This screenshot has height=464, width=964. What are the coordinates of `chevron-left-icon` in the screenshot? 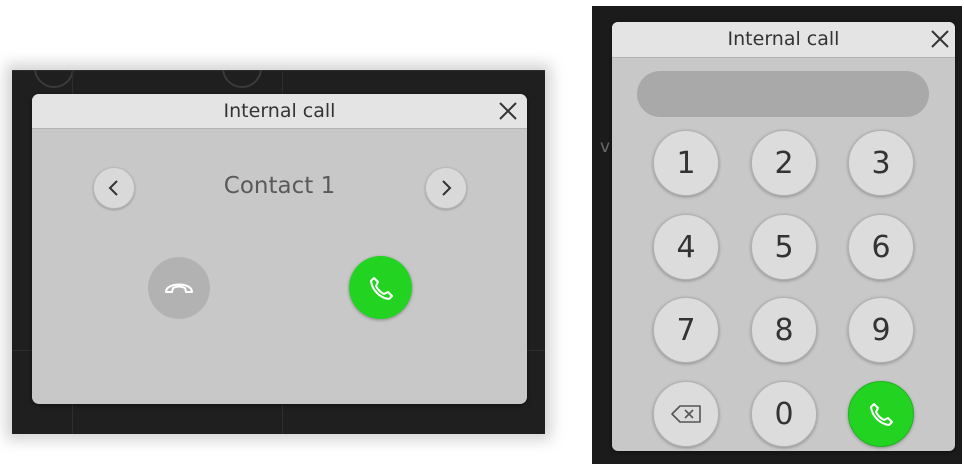 It's located at (113, 188).